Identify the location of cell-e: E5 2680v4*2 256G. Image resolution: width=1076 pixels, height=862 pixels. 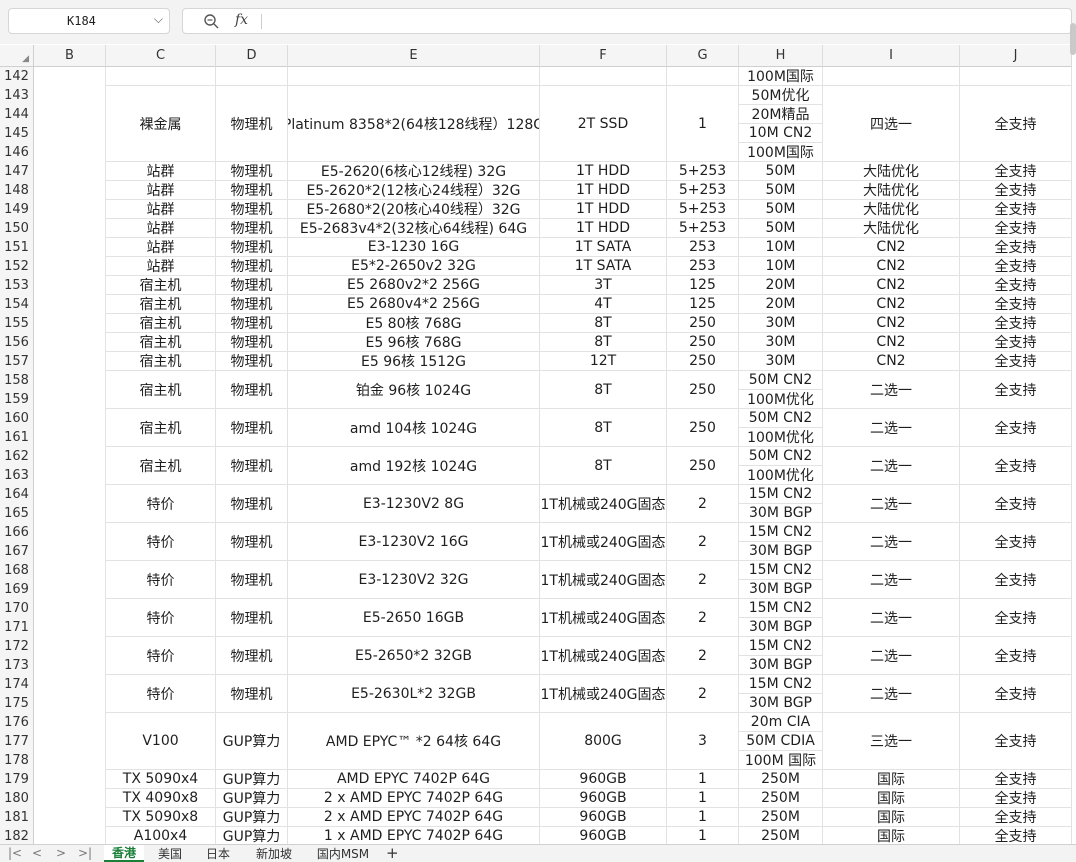
(414, 304).